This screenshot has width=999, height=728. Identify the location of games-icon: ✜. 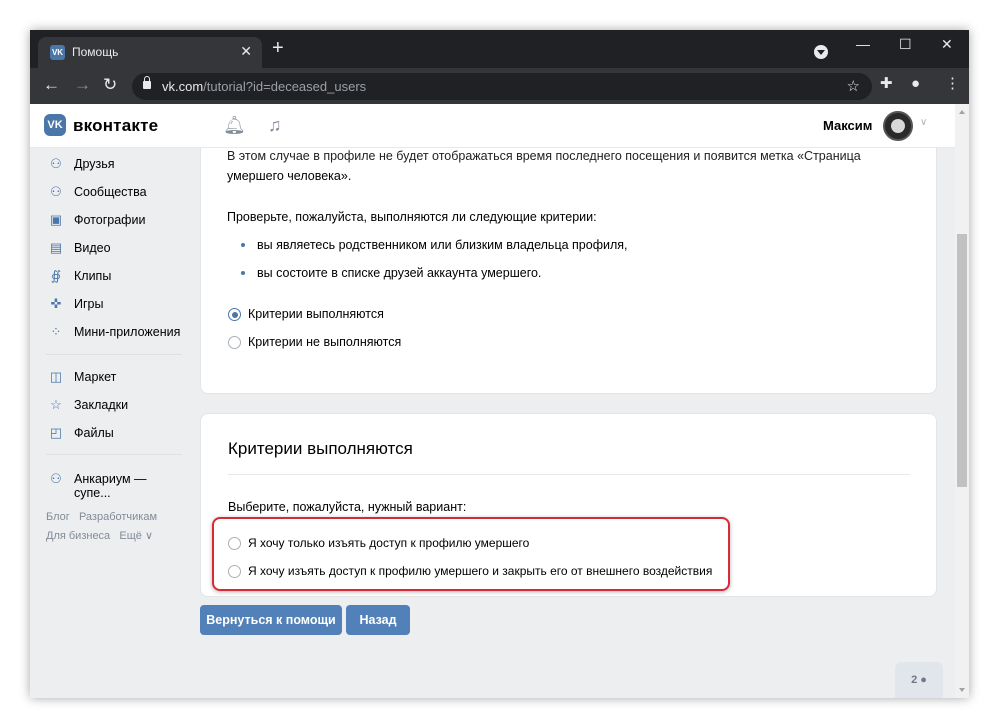
(56, 303).